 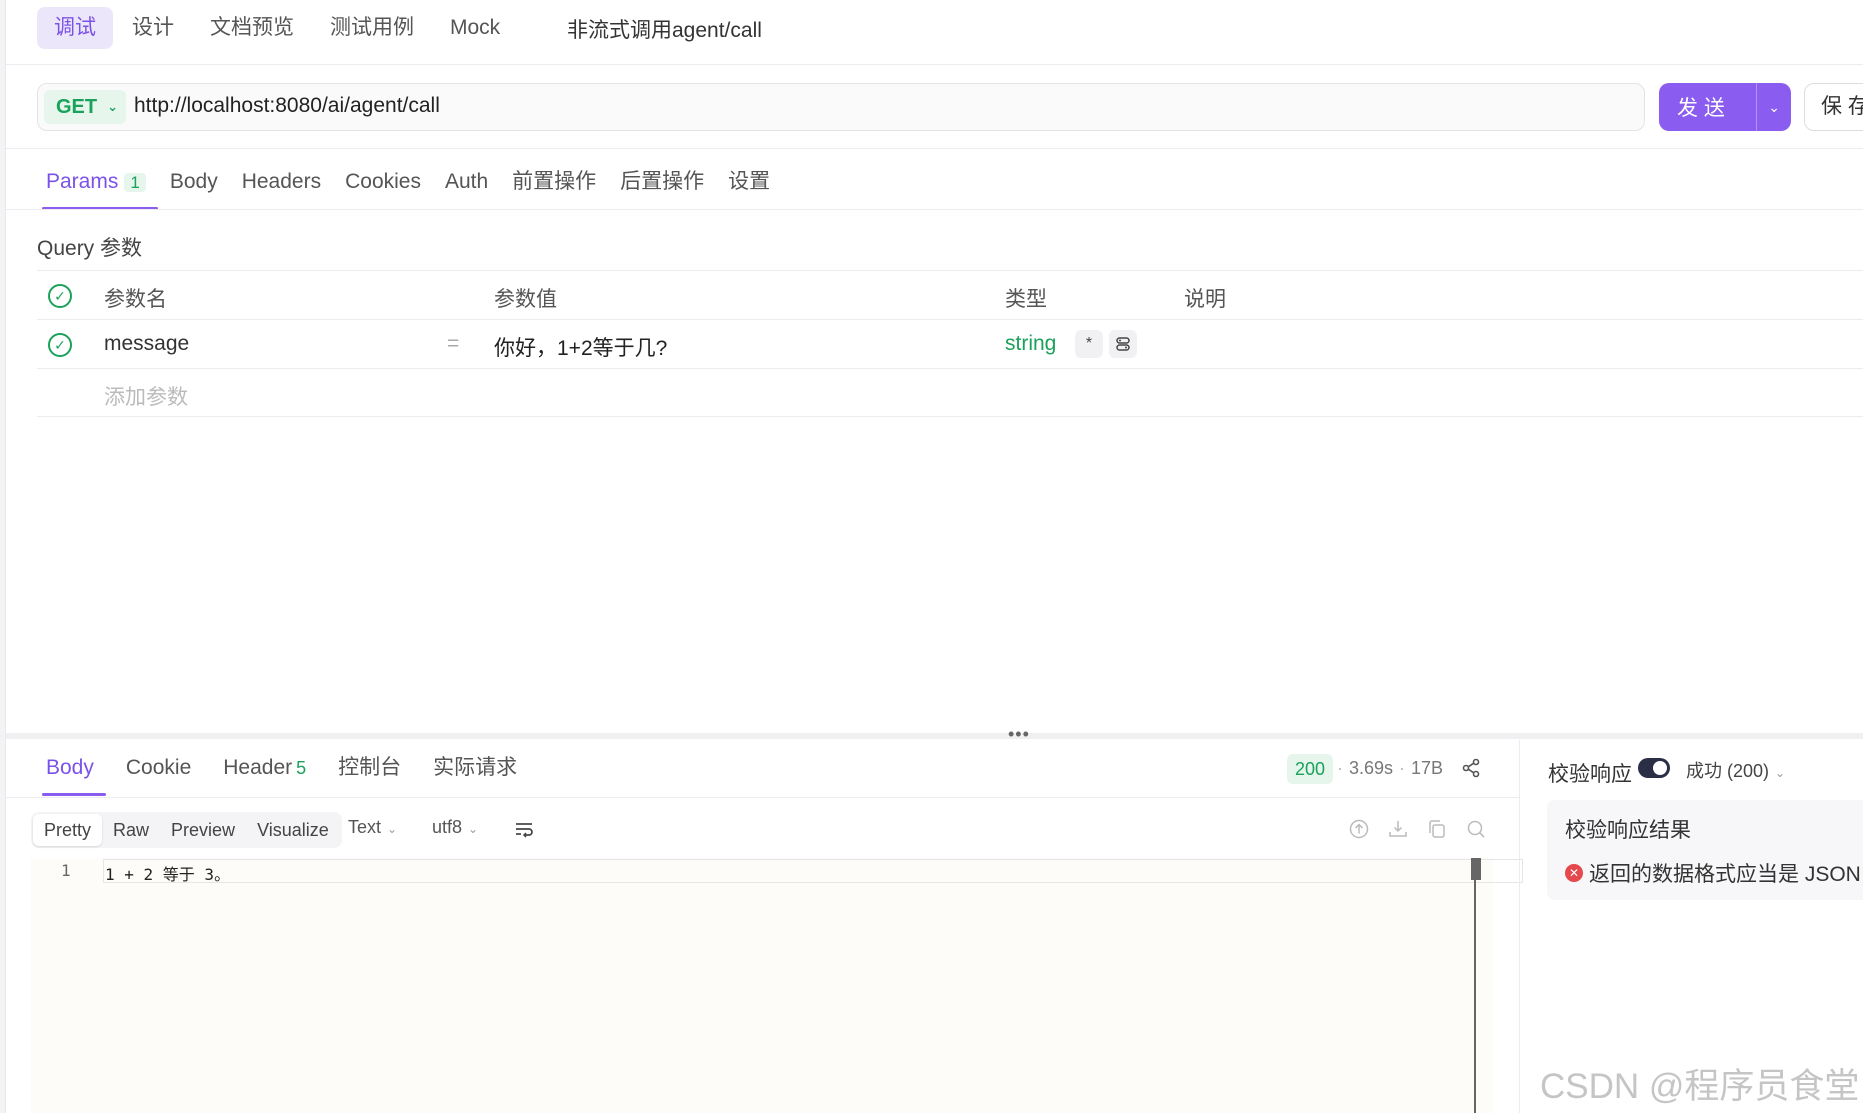 I want to click on validation-status-value: 成功 (200), so click(x=1728, y=771).